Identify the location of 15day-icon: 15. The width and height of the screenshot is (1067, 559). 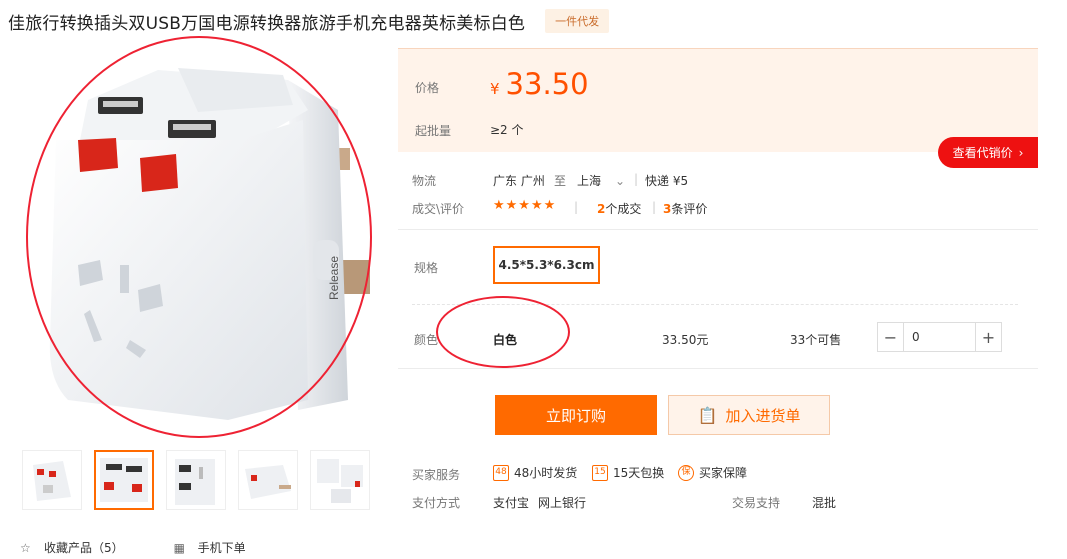
(600, 472).